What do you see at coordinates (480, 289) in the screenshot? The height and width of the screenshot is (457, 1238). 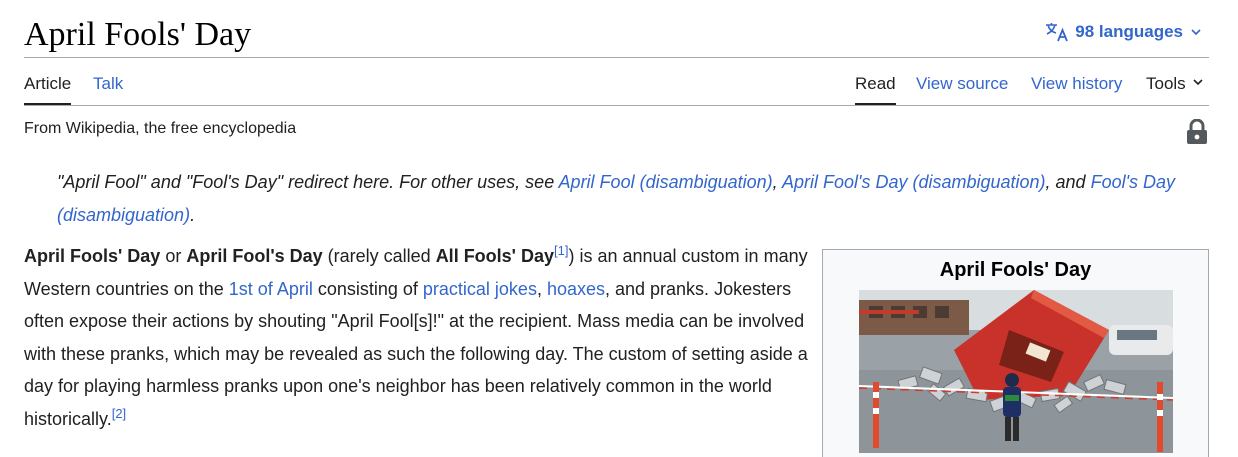 I see `link-practical-jokes: practical jokes` at bounding box center [480, 289].